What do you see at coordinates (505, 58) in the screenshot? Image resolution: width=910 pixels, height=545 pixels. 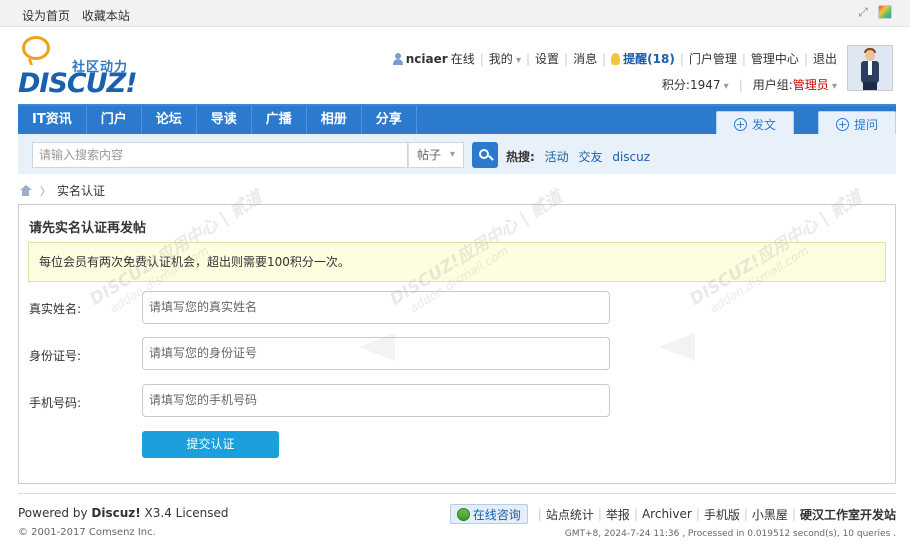 I see `my-menu: 我的` at bounding box center [505, 58].